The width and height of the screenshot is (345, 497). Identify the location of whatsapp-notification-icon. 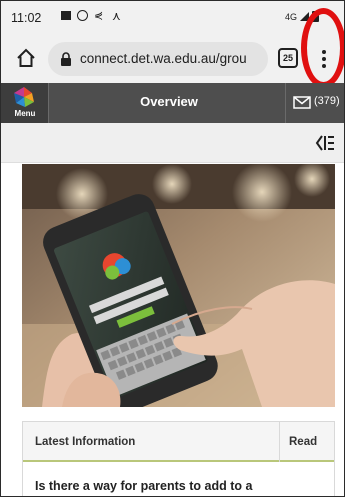
(82, 15).